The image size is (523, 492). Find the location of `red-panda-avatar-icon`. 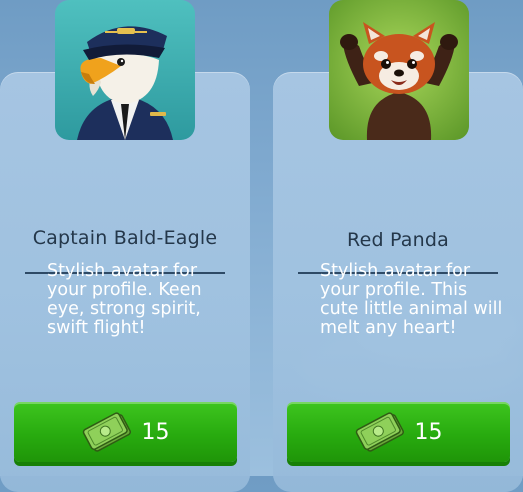

red-panda-avatar-icon is located at coordinates (399, 70).